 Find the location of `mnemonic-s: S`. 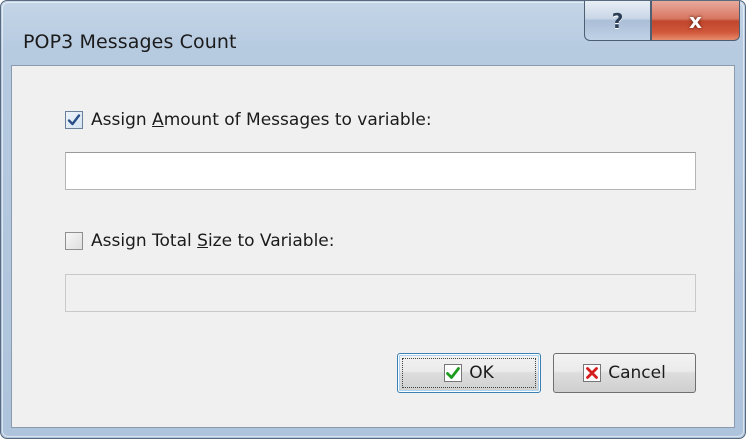

mnemonic-s: S is located at coordinates (202, 241).